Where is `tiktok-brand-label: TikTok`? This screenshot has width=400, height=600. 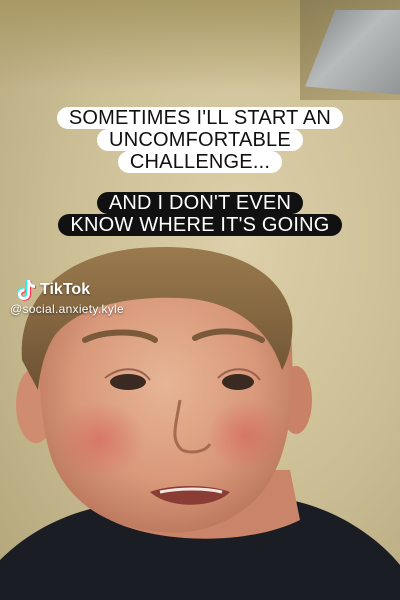 tiktok-brand-label: TikTok is located at coordinates (65, 289).